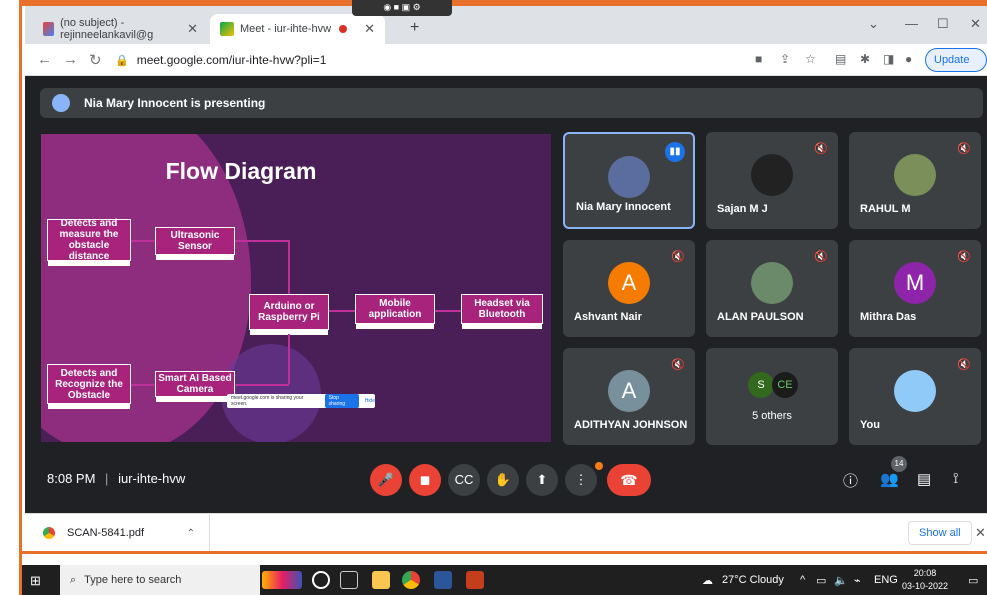 The image size is (987, 595). I want to click on screen-capture-toolbar: ◉ ■ ▣ ⚙, so click(402, 8).